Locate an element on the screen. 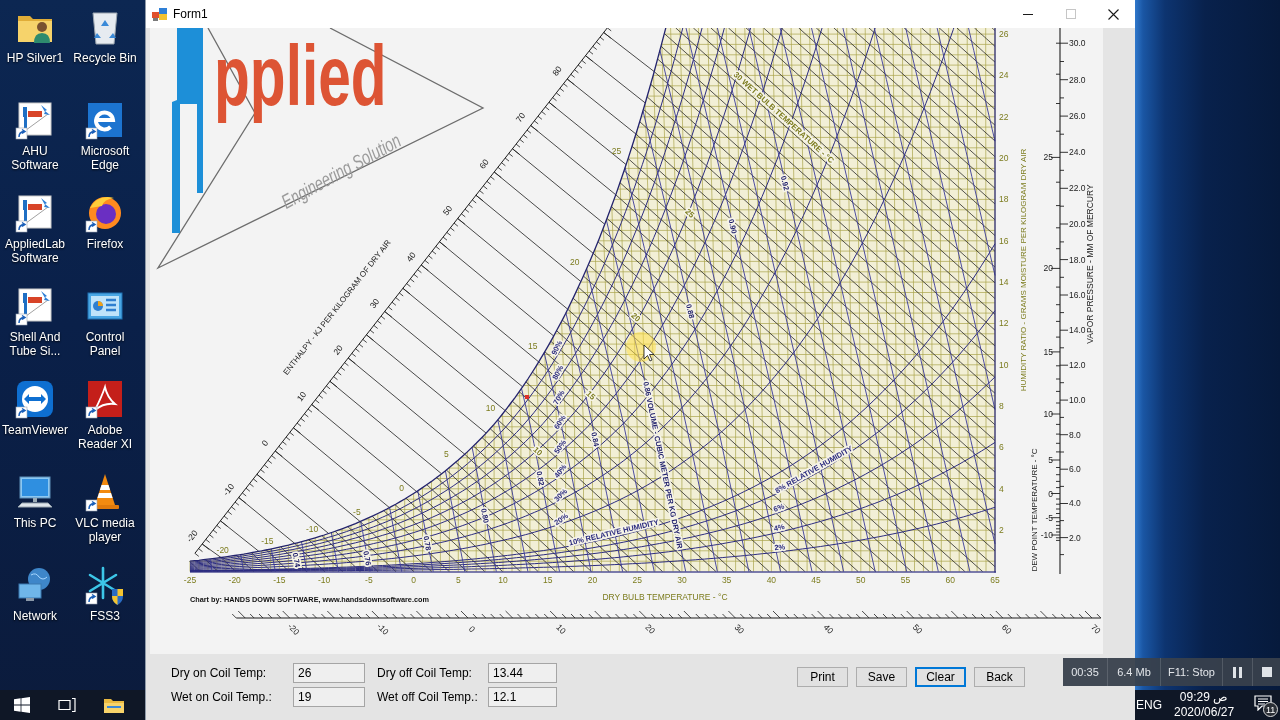 The height and width of the screenshot is (720, 1280). axis-tick-label: 80 is located at coordinates (557, 71).